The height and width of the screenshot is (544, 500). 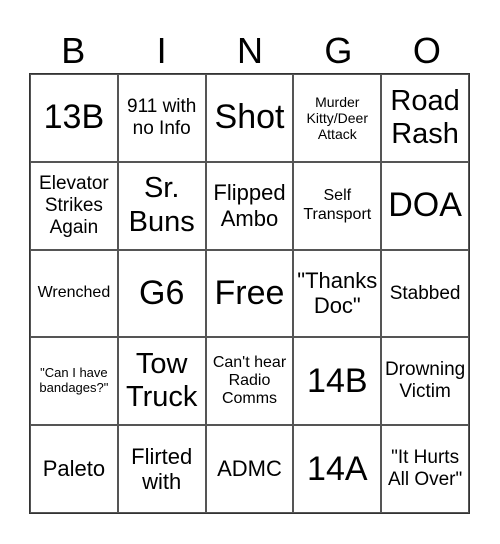 I want to click on header-letter-b: B, so click(x=73, y=50).